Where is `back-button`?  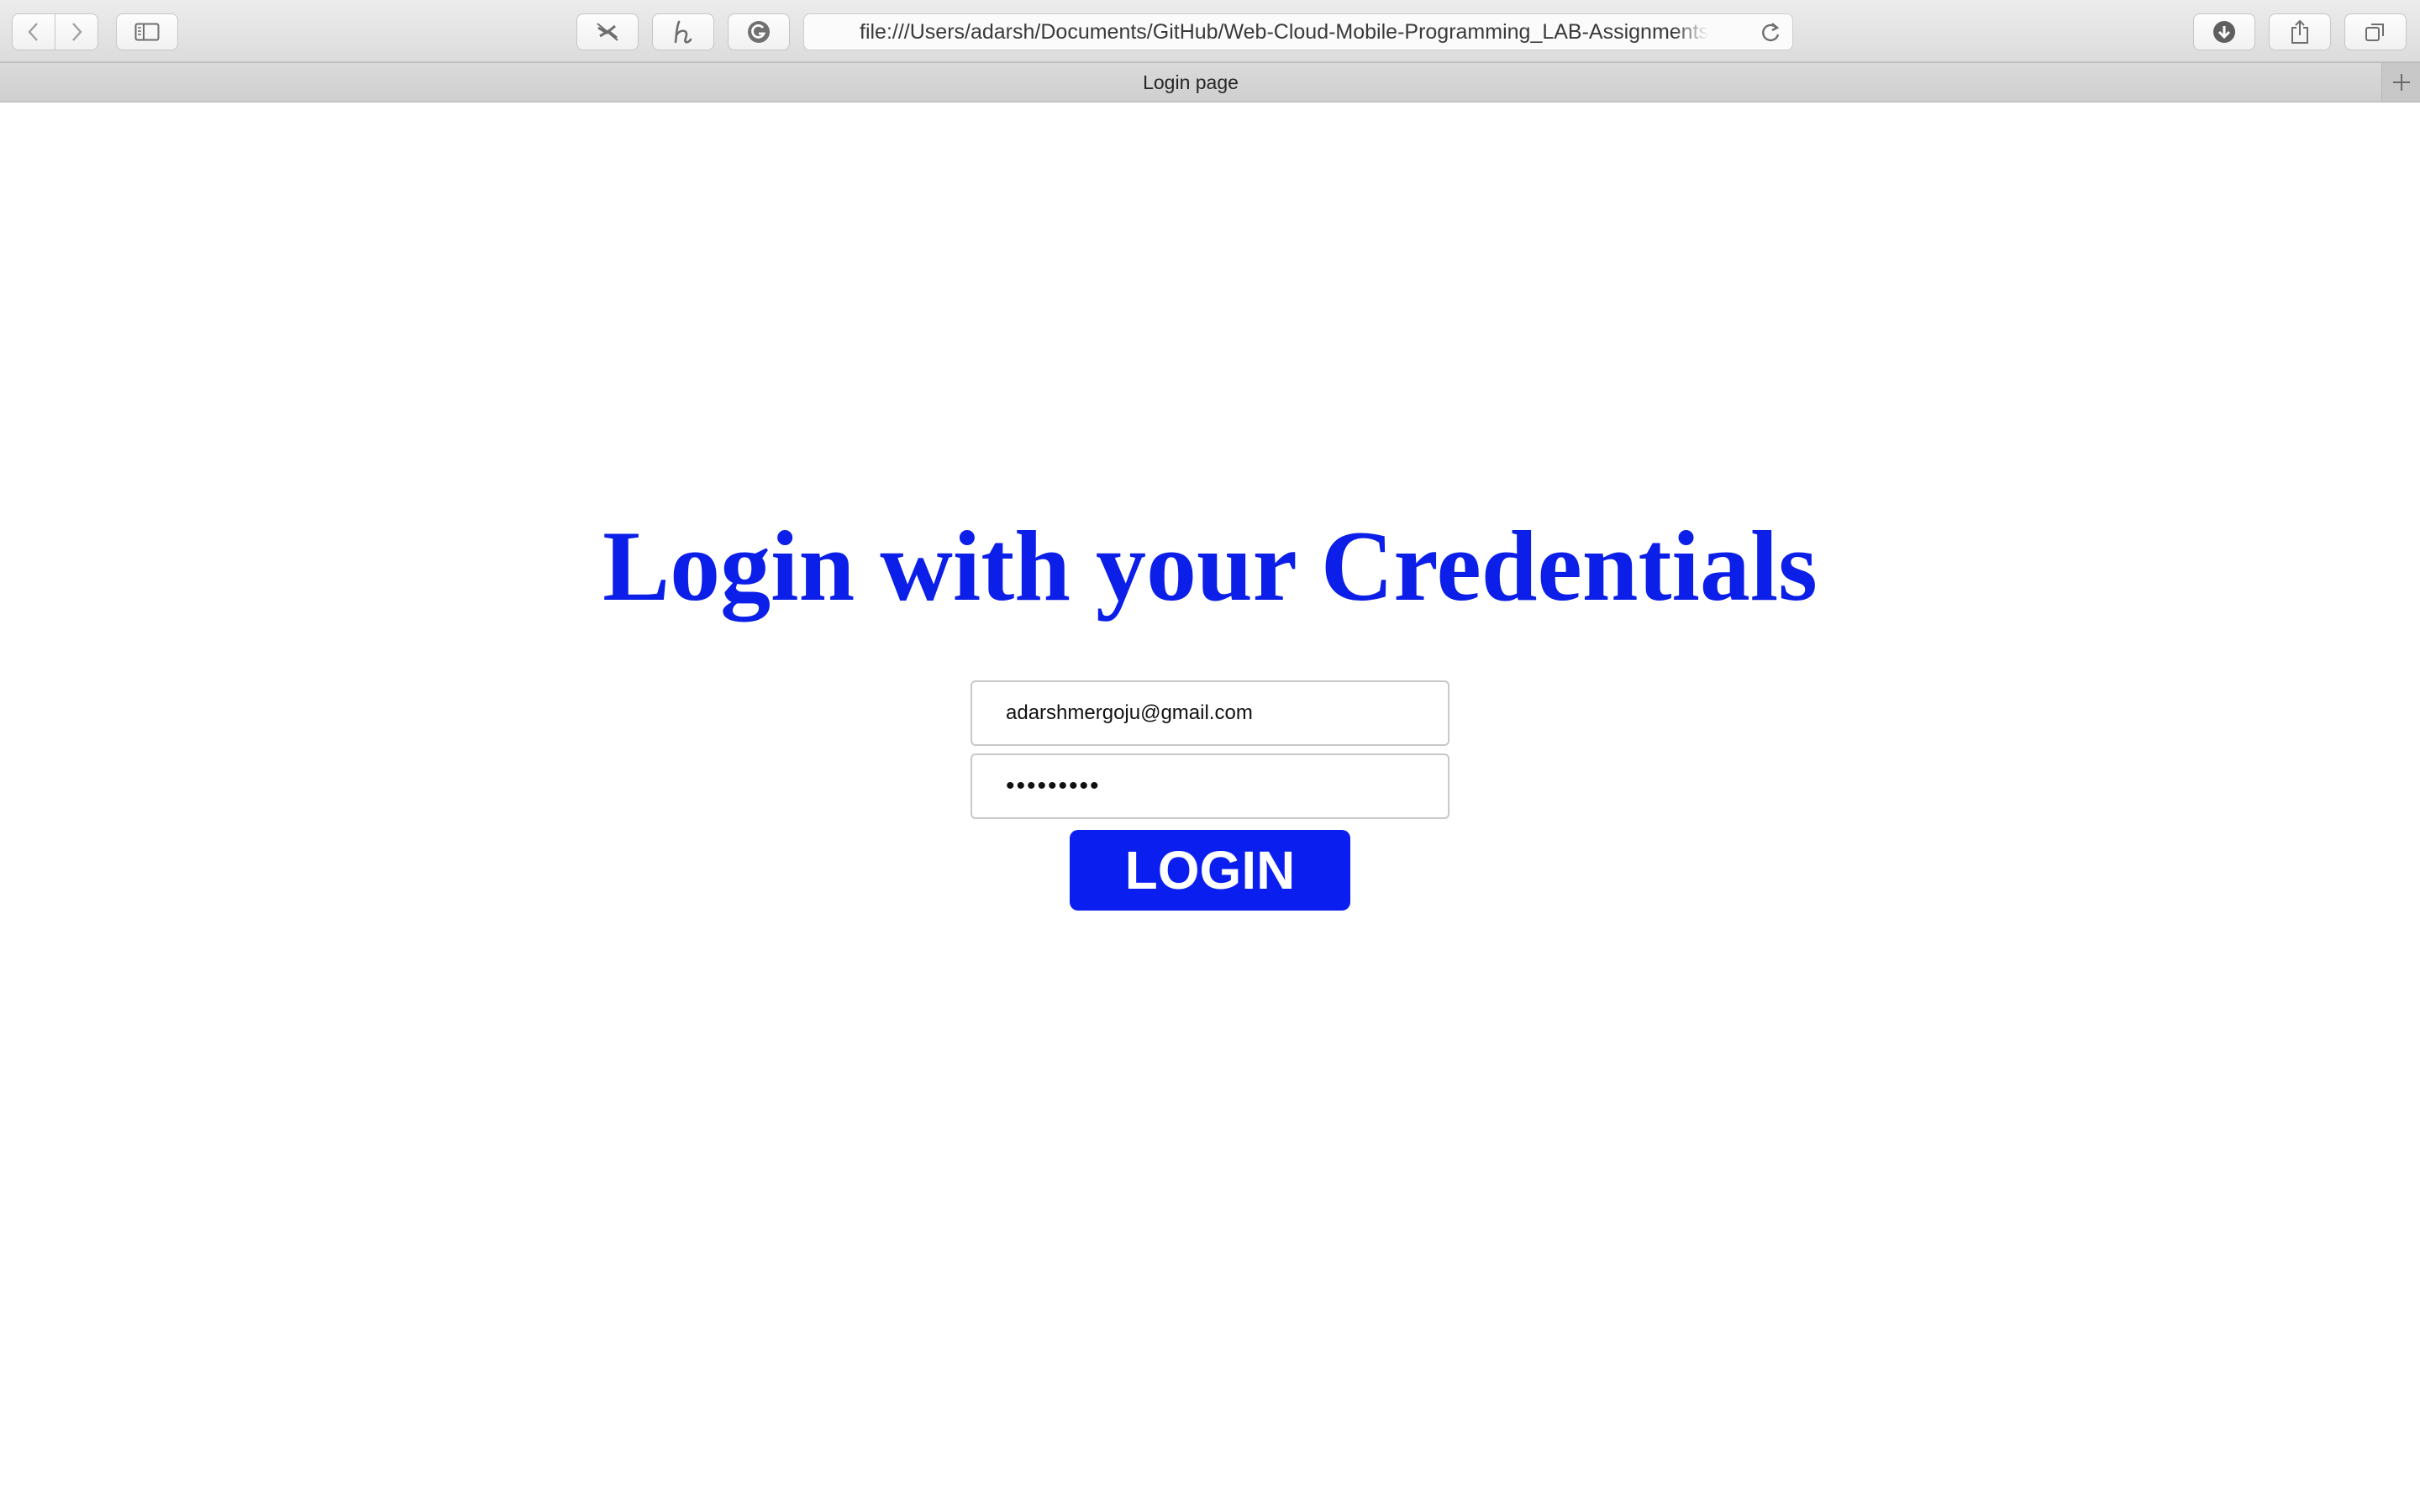 back-button is located at coordinates (34, 31).